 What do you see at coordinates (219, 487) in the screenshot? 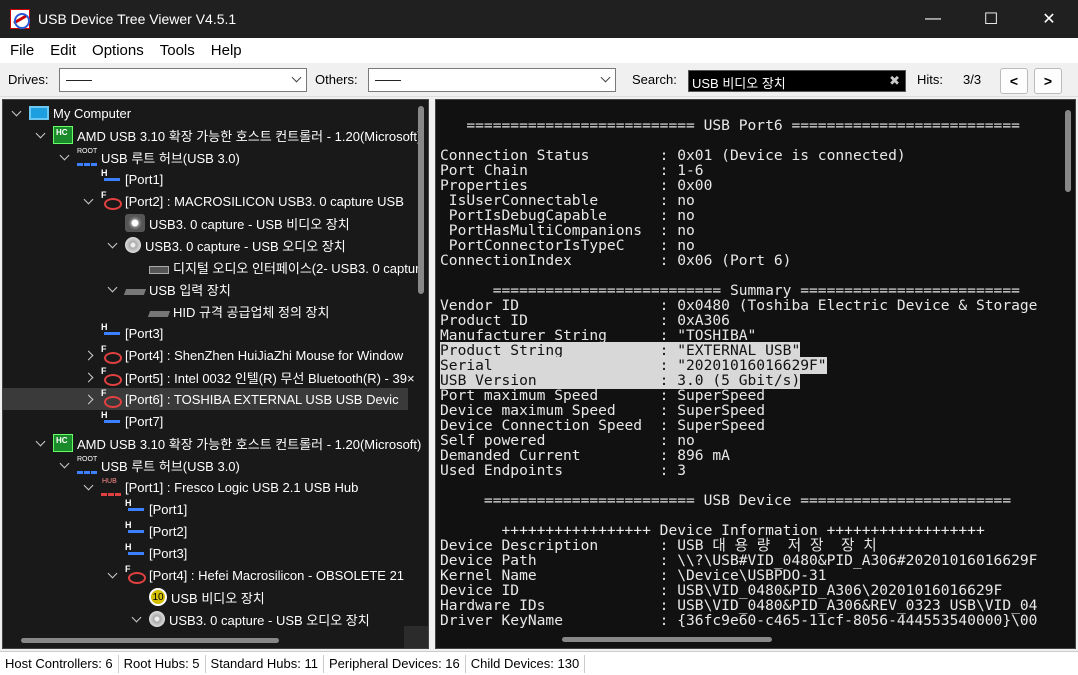
I see `tree-item: [Port1] : Fresco Logic USB 2.1 USB Hub` at bounding box center [219, 487].